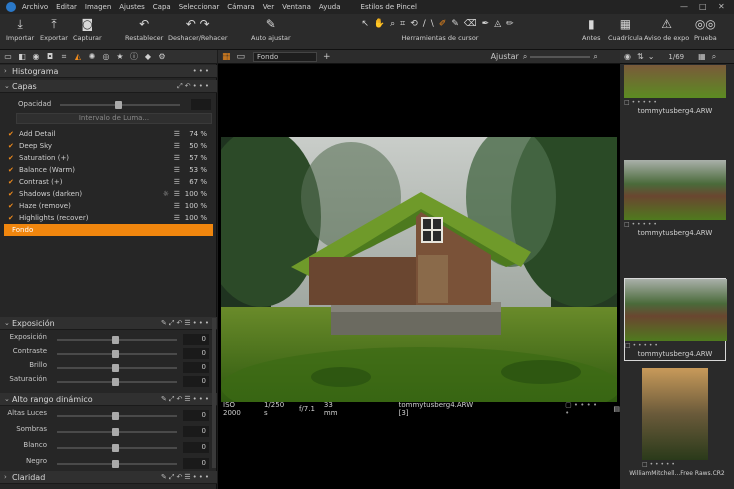  Describe the element at coordinates (367, 24) in the screenshot. I see `pointer-icon: ↖` at that location.